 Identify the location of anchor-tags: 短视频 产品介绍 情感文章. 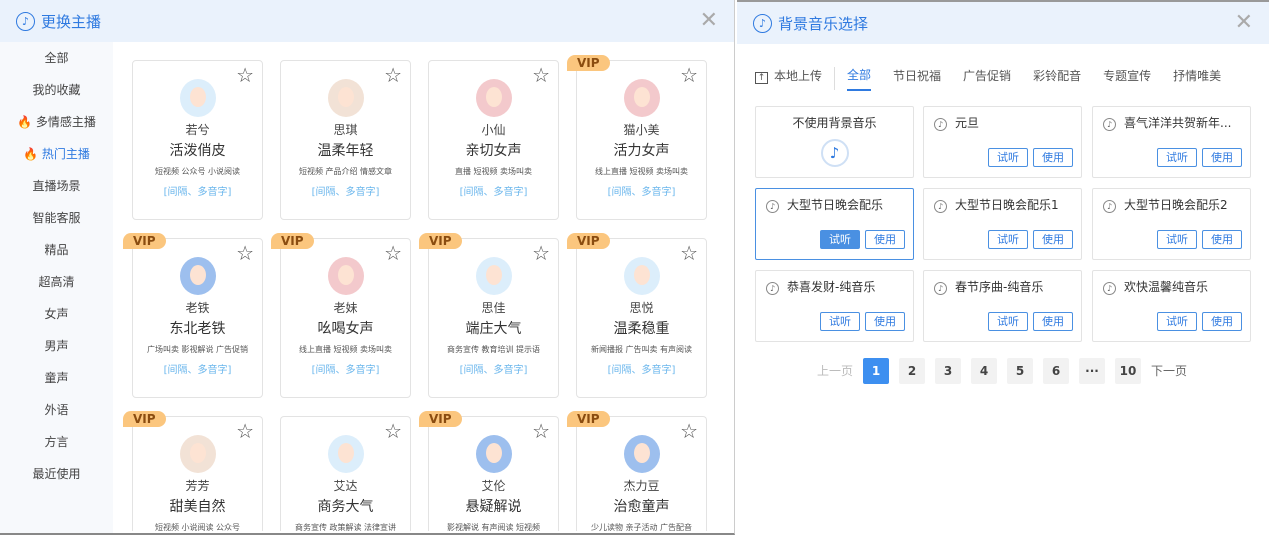
(345, 171).